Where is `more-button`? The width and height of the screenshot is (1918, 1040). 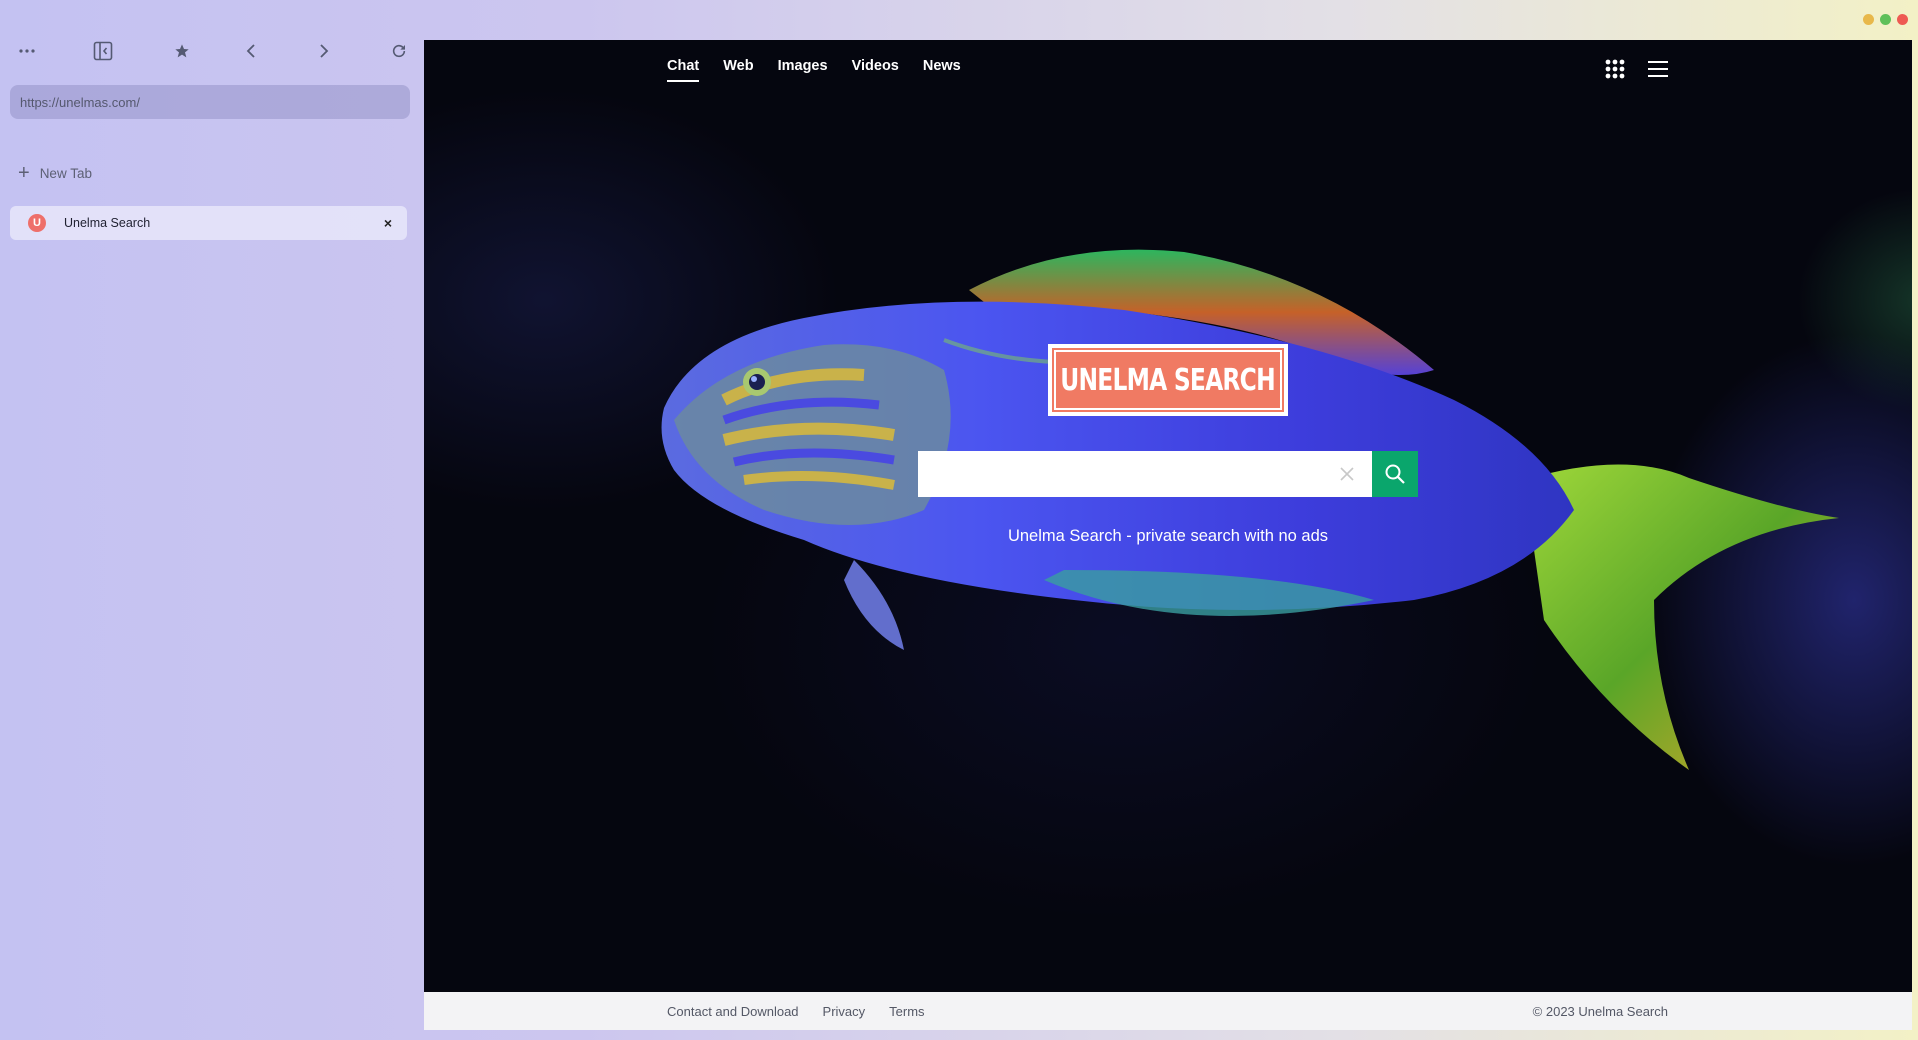 more-button is located at coordinates (27, 51).